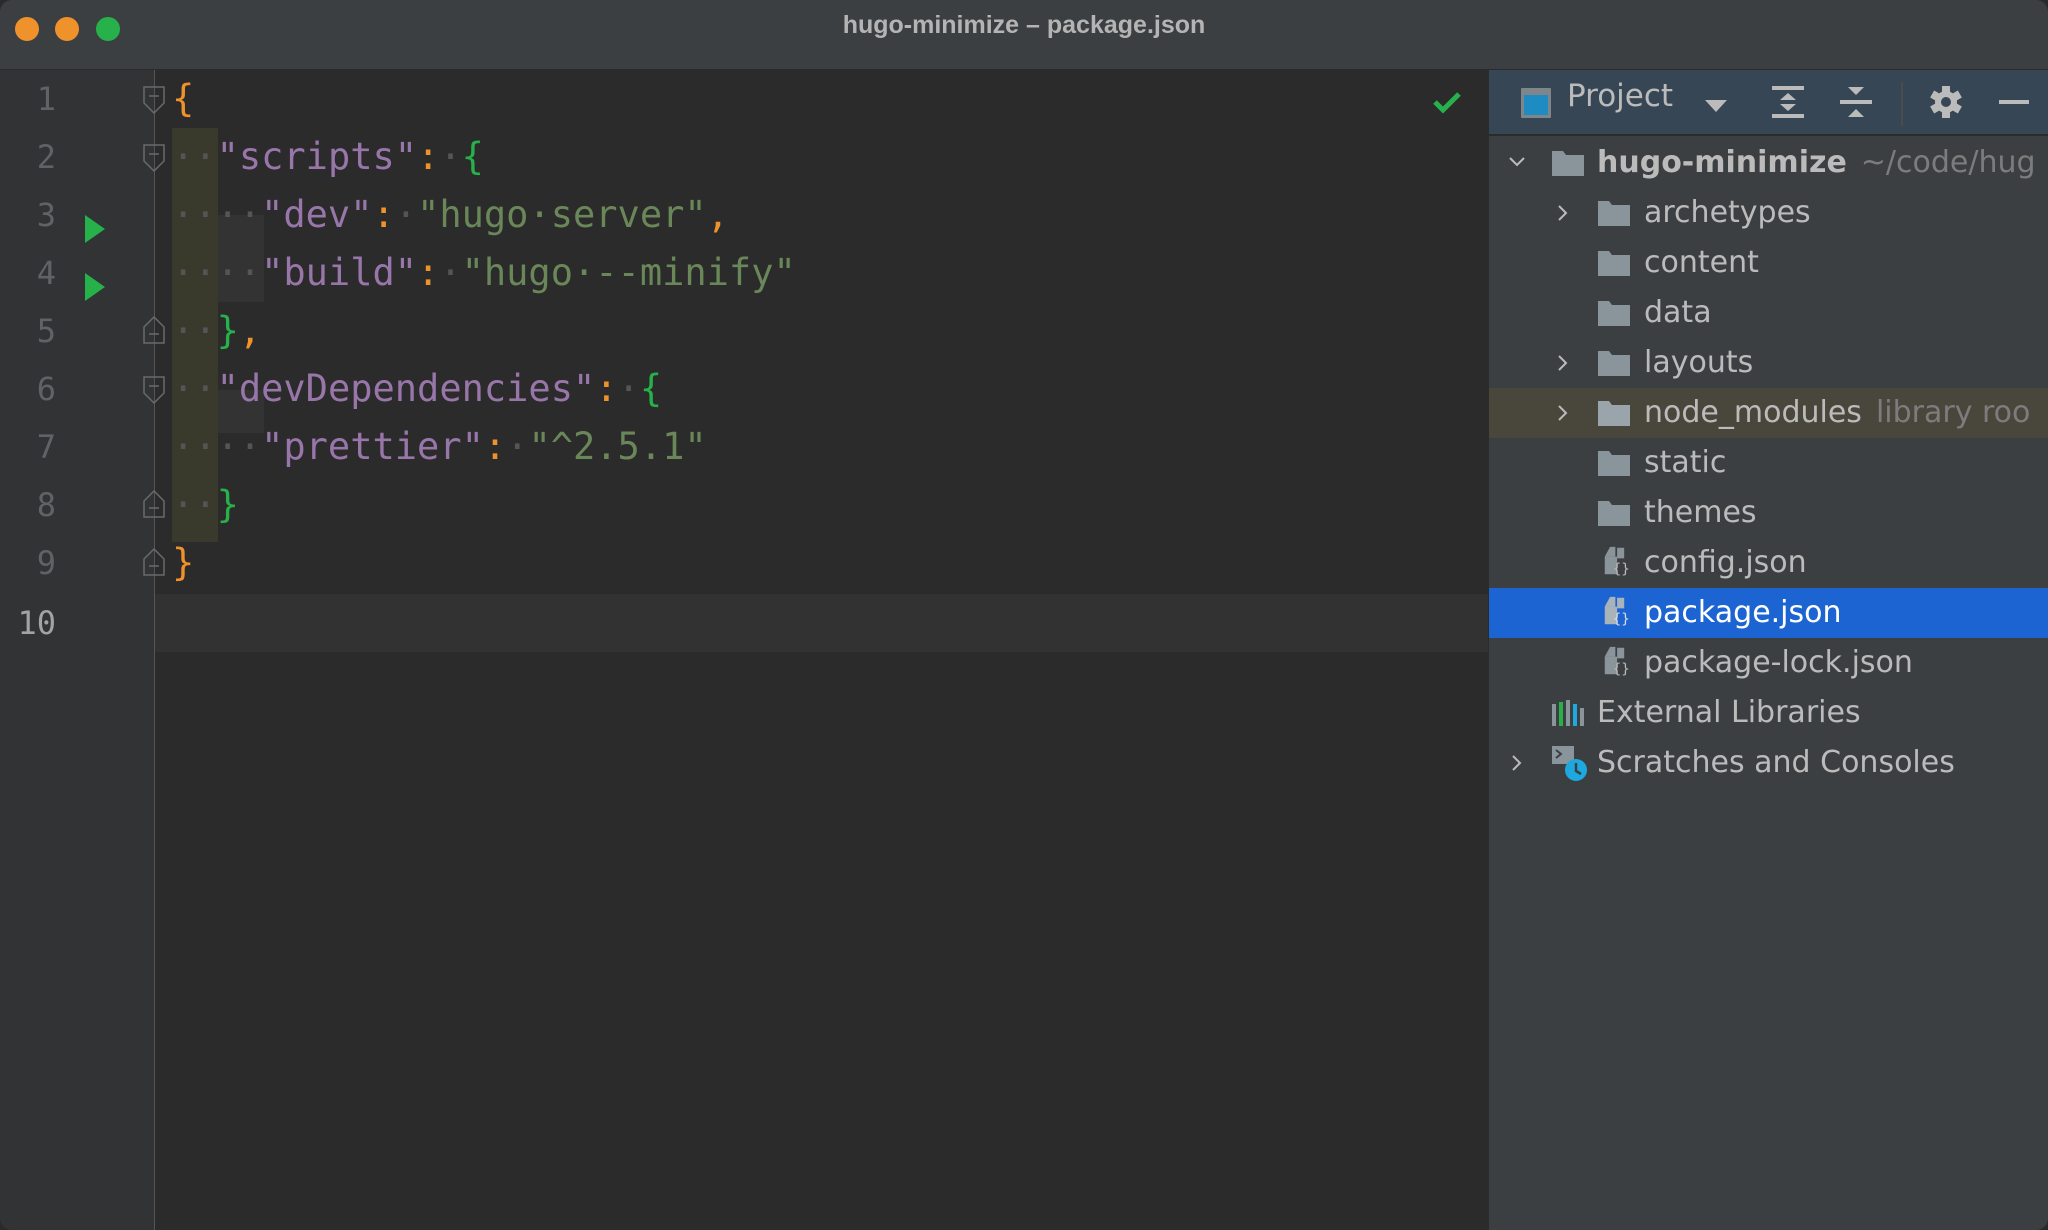 The height and width of the screenshot is (1230, 2048). I want to click on json-key: "scripts", so click(317, 156).